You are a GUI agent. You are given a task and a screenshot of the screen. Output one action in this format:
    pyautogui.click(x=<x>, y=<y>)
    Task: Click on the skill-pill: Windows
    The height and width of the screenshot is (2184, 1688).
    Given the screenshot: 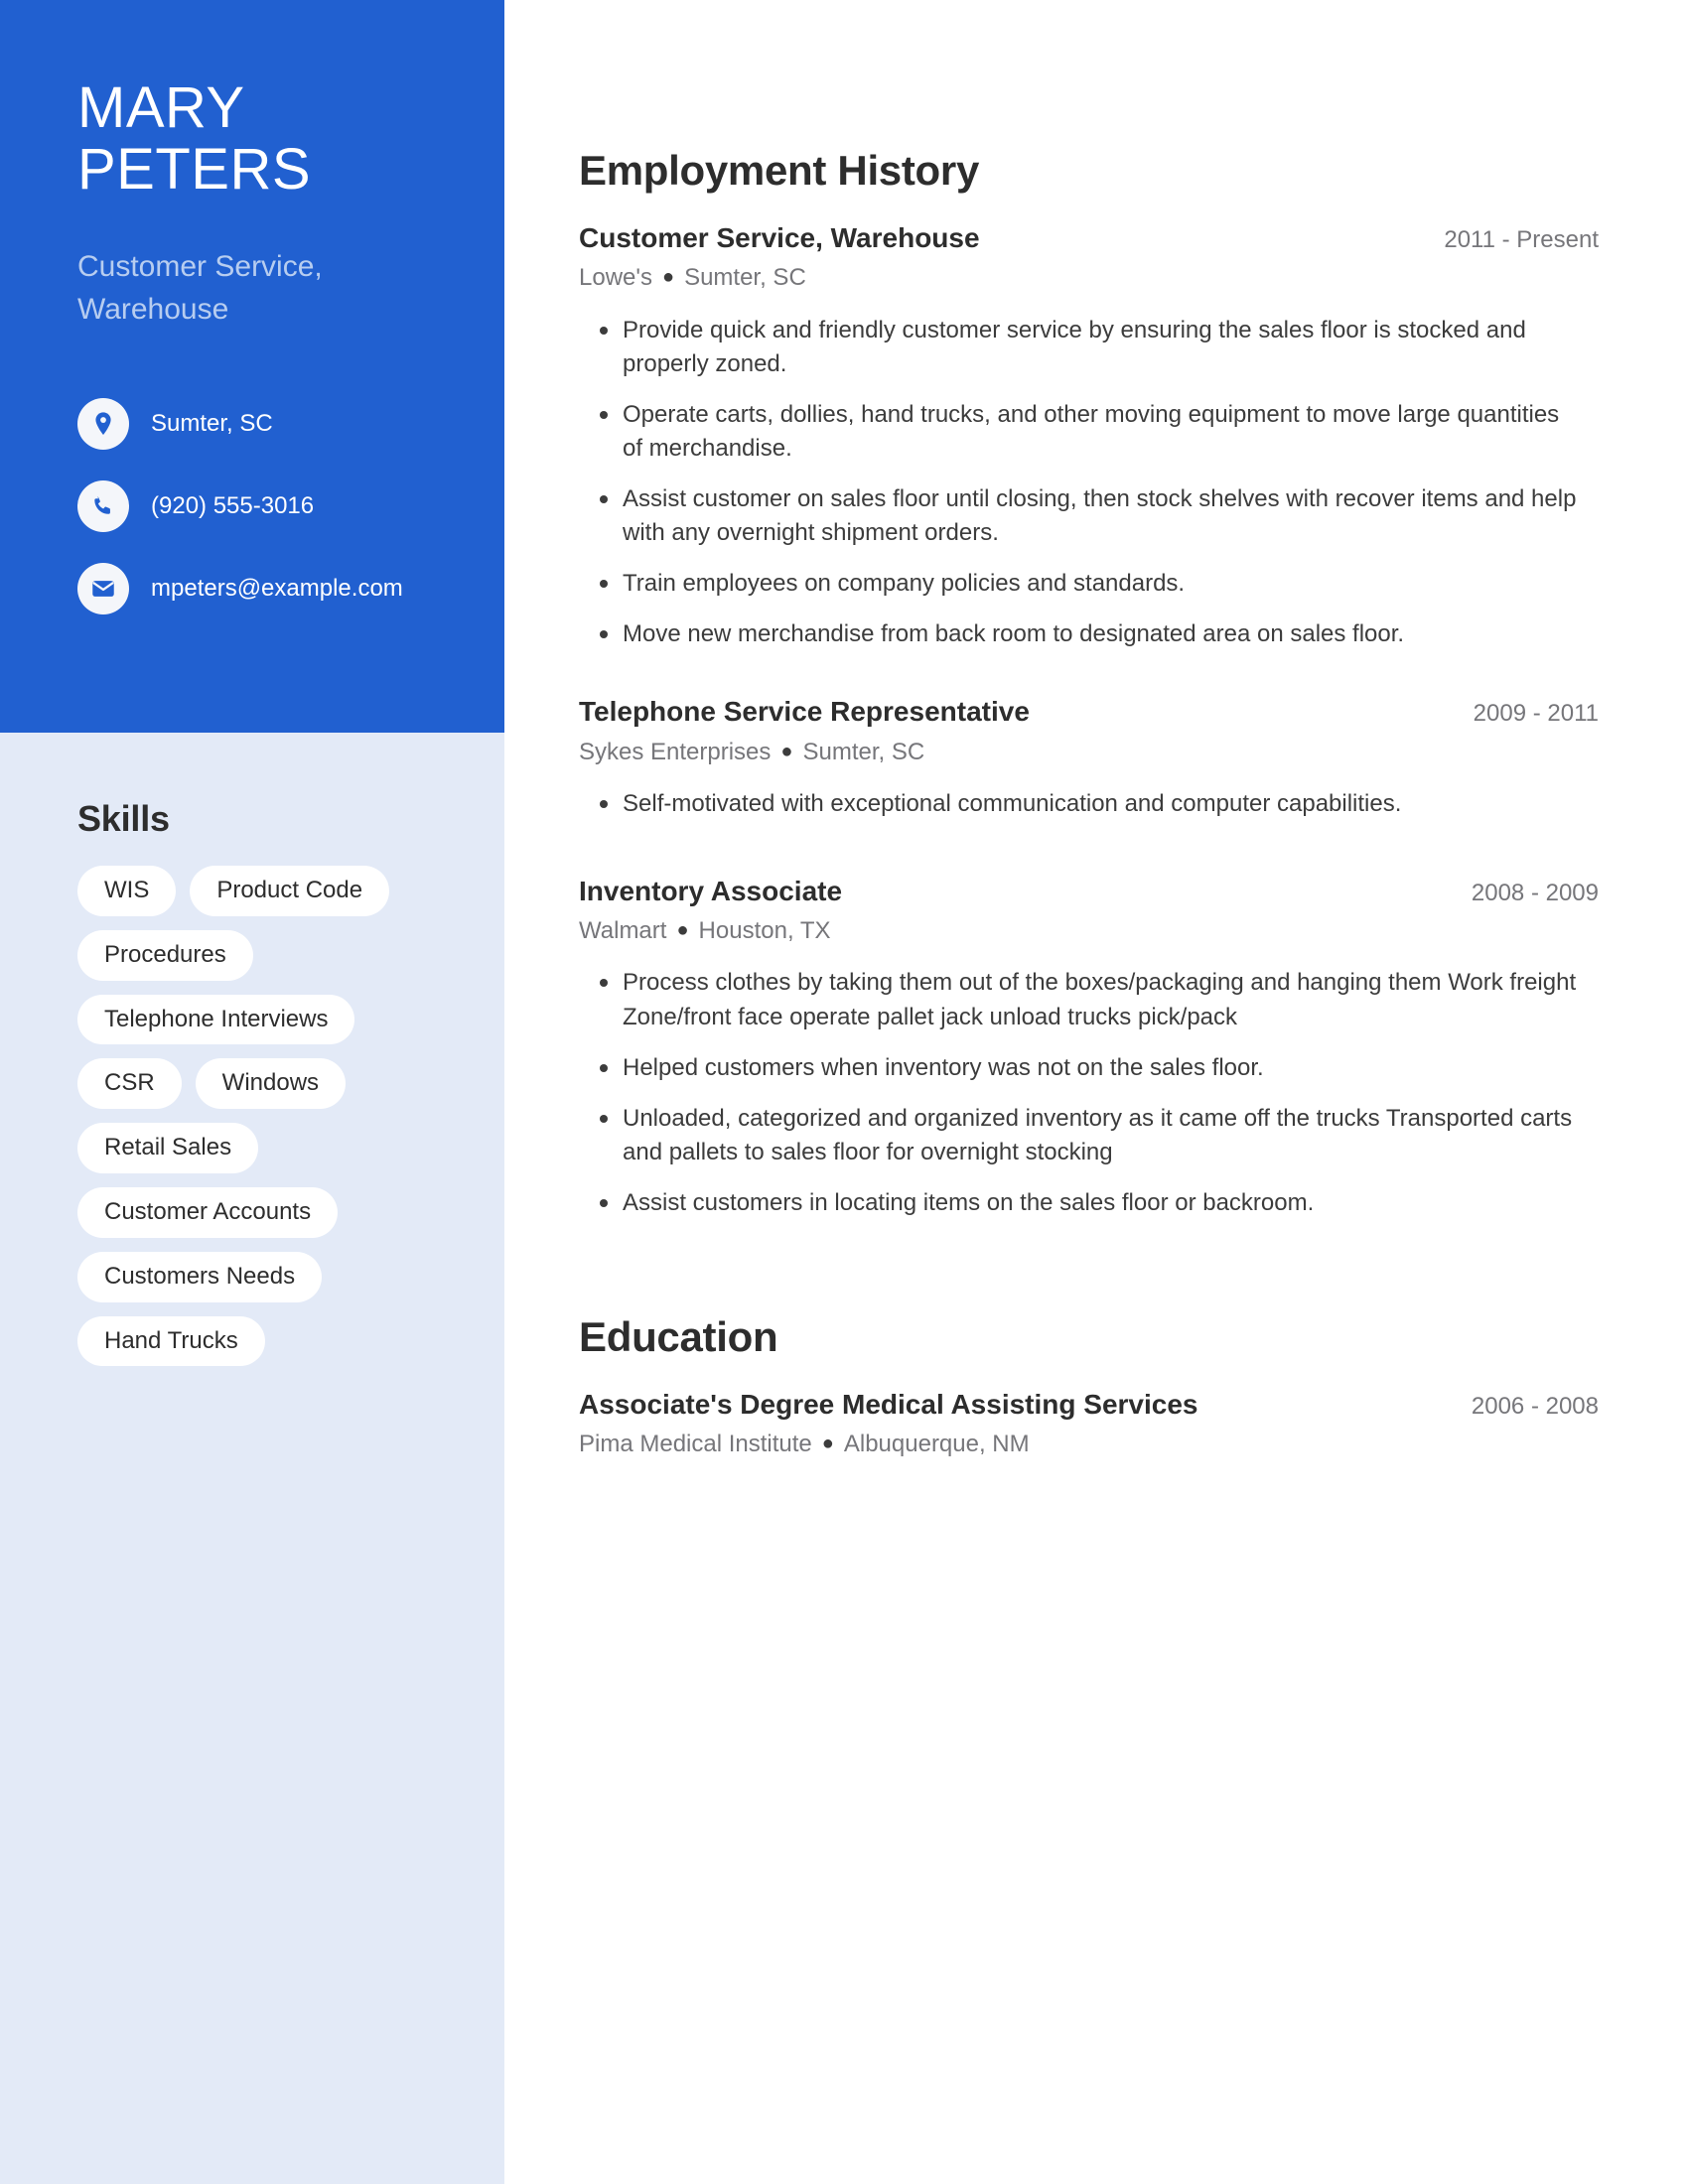 What is the action you would take?
    pyautogui.click(x=271, y=1084)
    